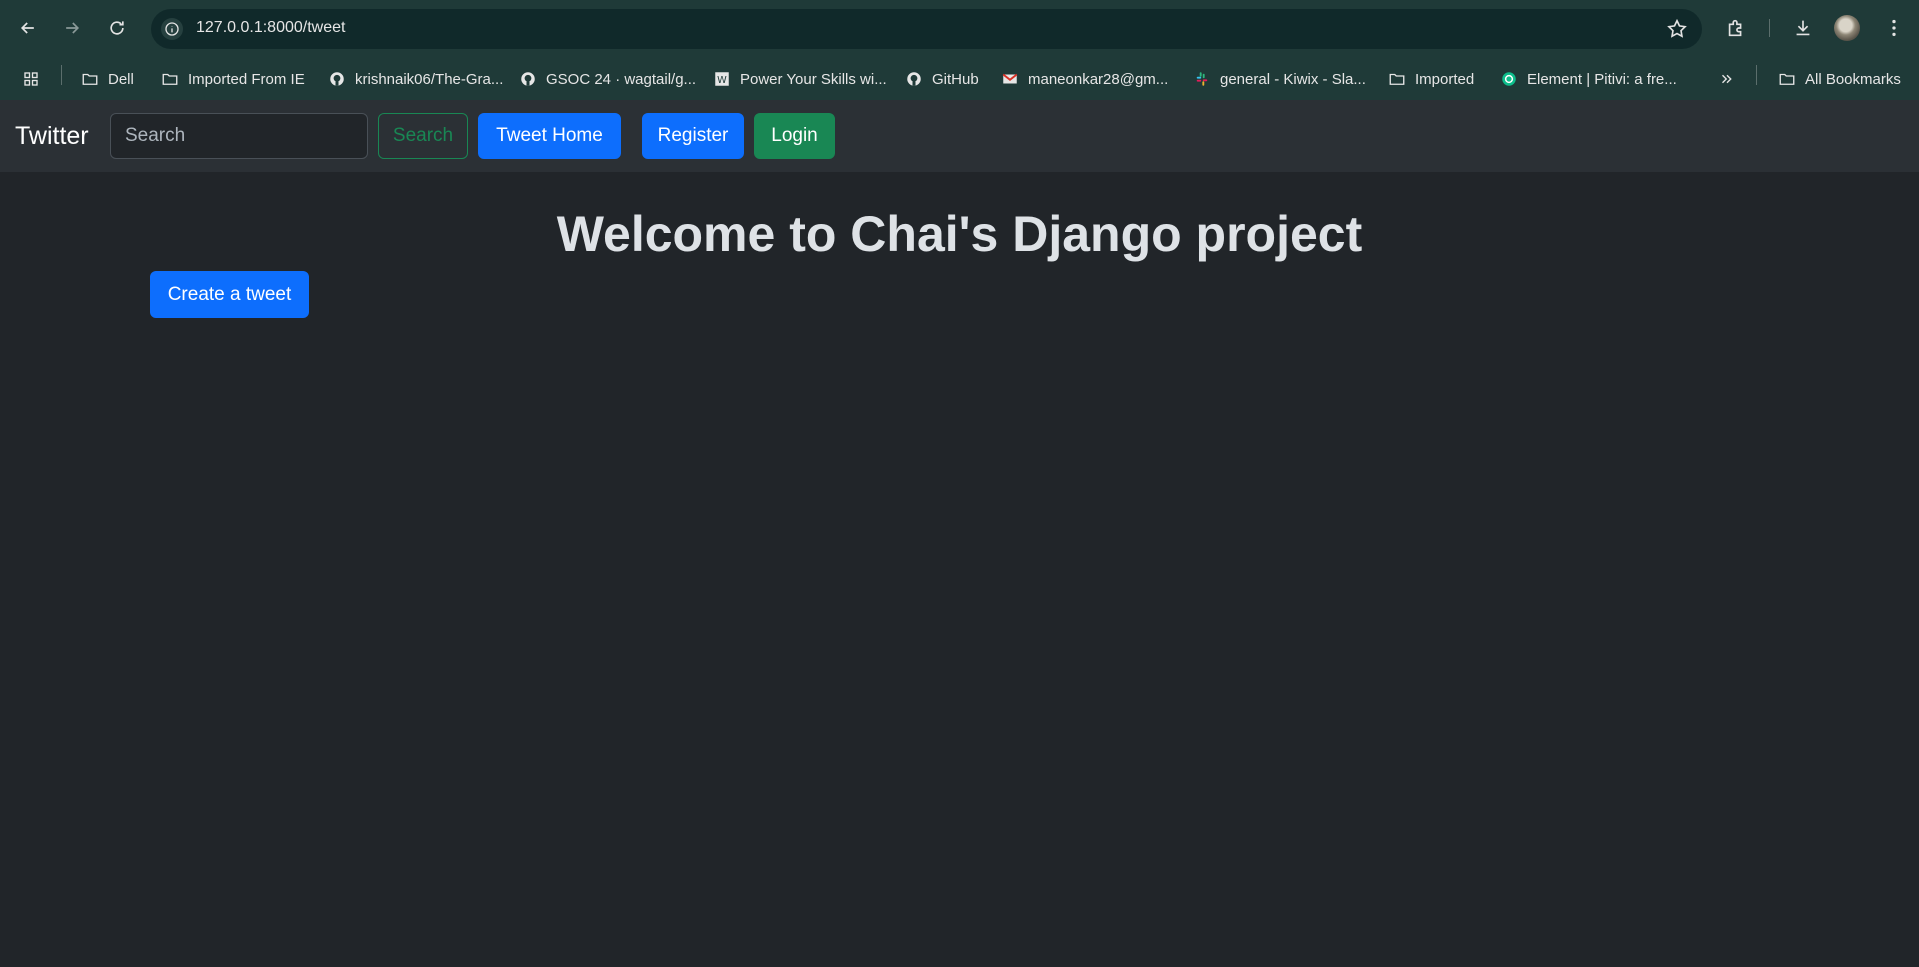 The height and width of the screenshot is (967, 1919). I want to click on svg-text: W, so click(722, 80).